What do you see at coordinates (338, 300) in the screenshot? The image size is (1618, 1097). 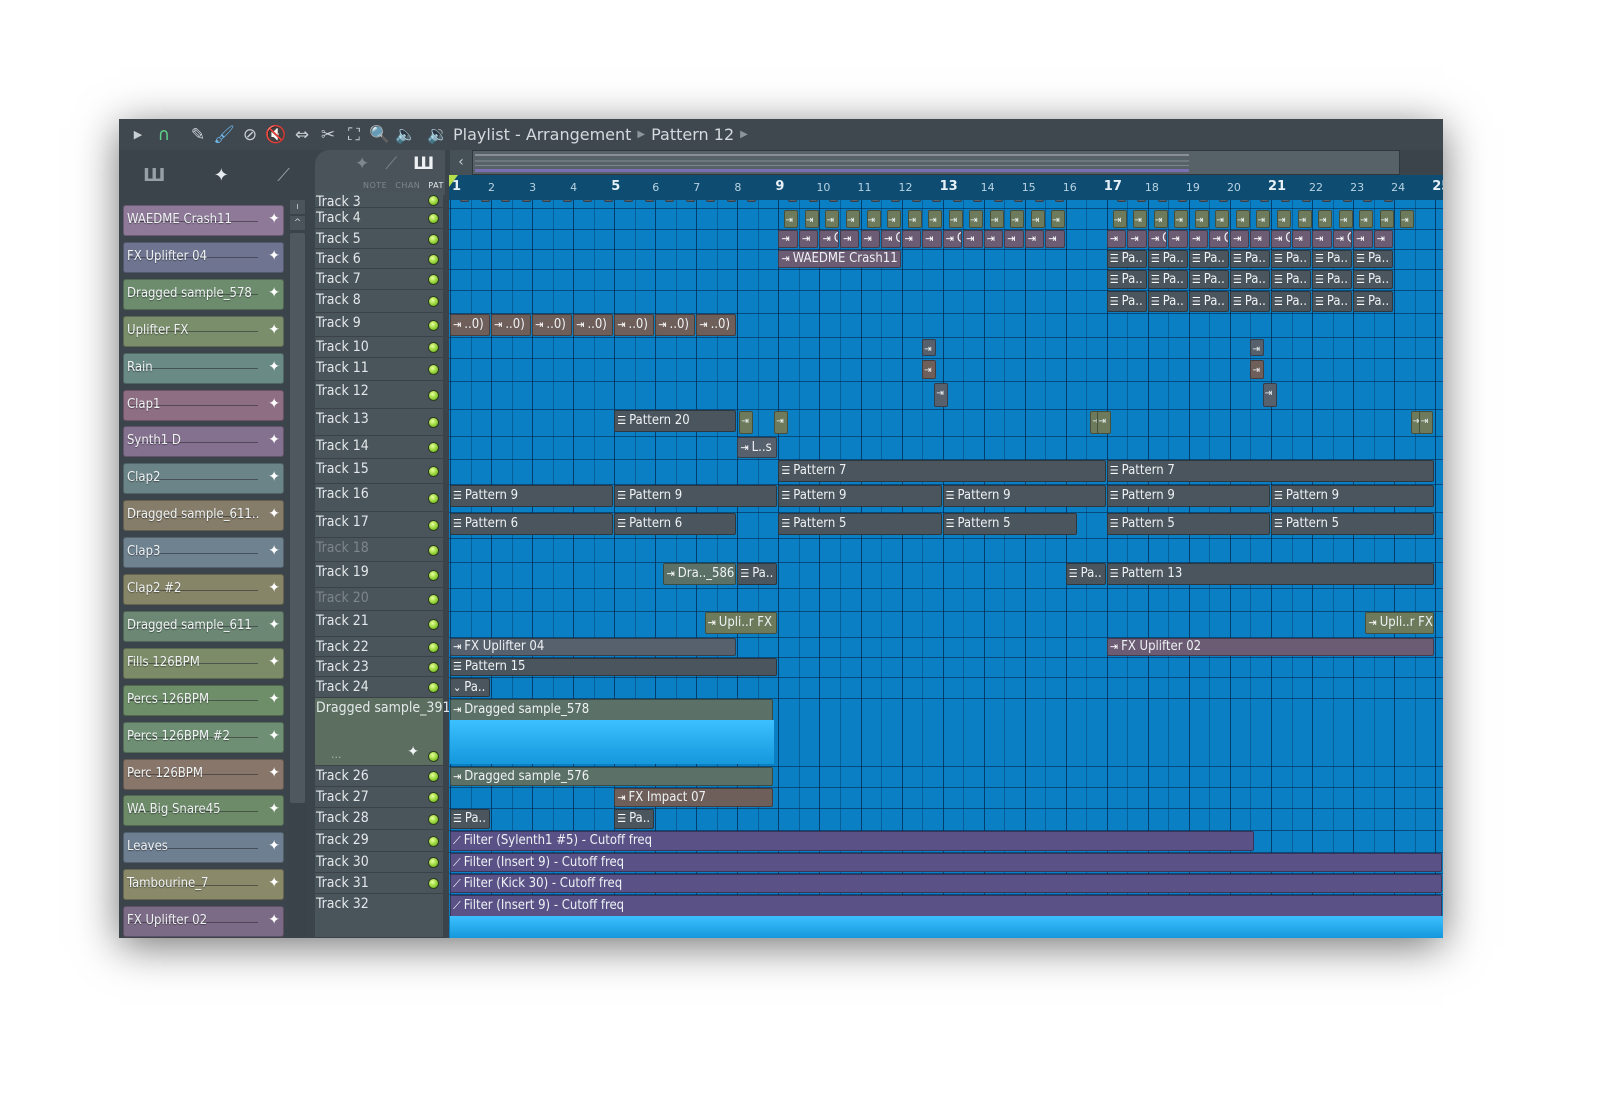 I see `track-name: Track 8` at bounding box center [338, 300].